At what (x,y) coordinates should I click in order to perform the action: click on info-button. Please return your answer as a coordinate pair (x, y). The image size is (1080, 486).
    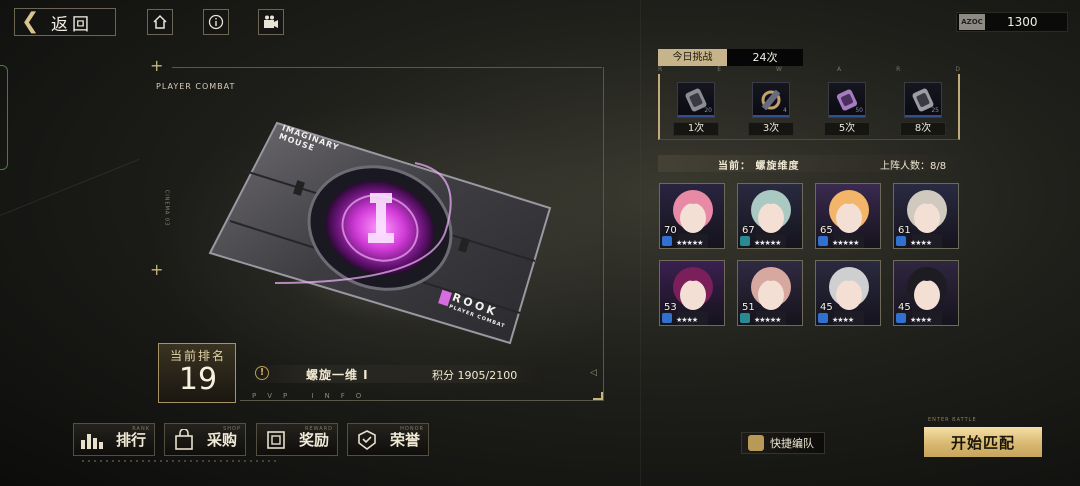
    Looking at the image, I should click on (216, 22).